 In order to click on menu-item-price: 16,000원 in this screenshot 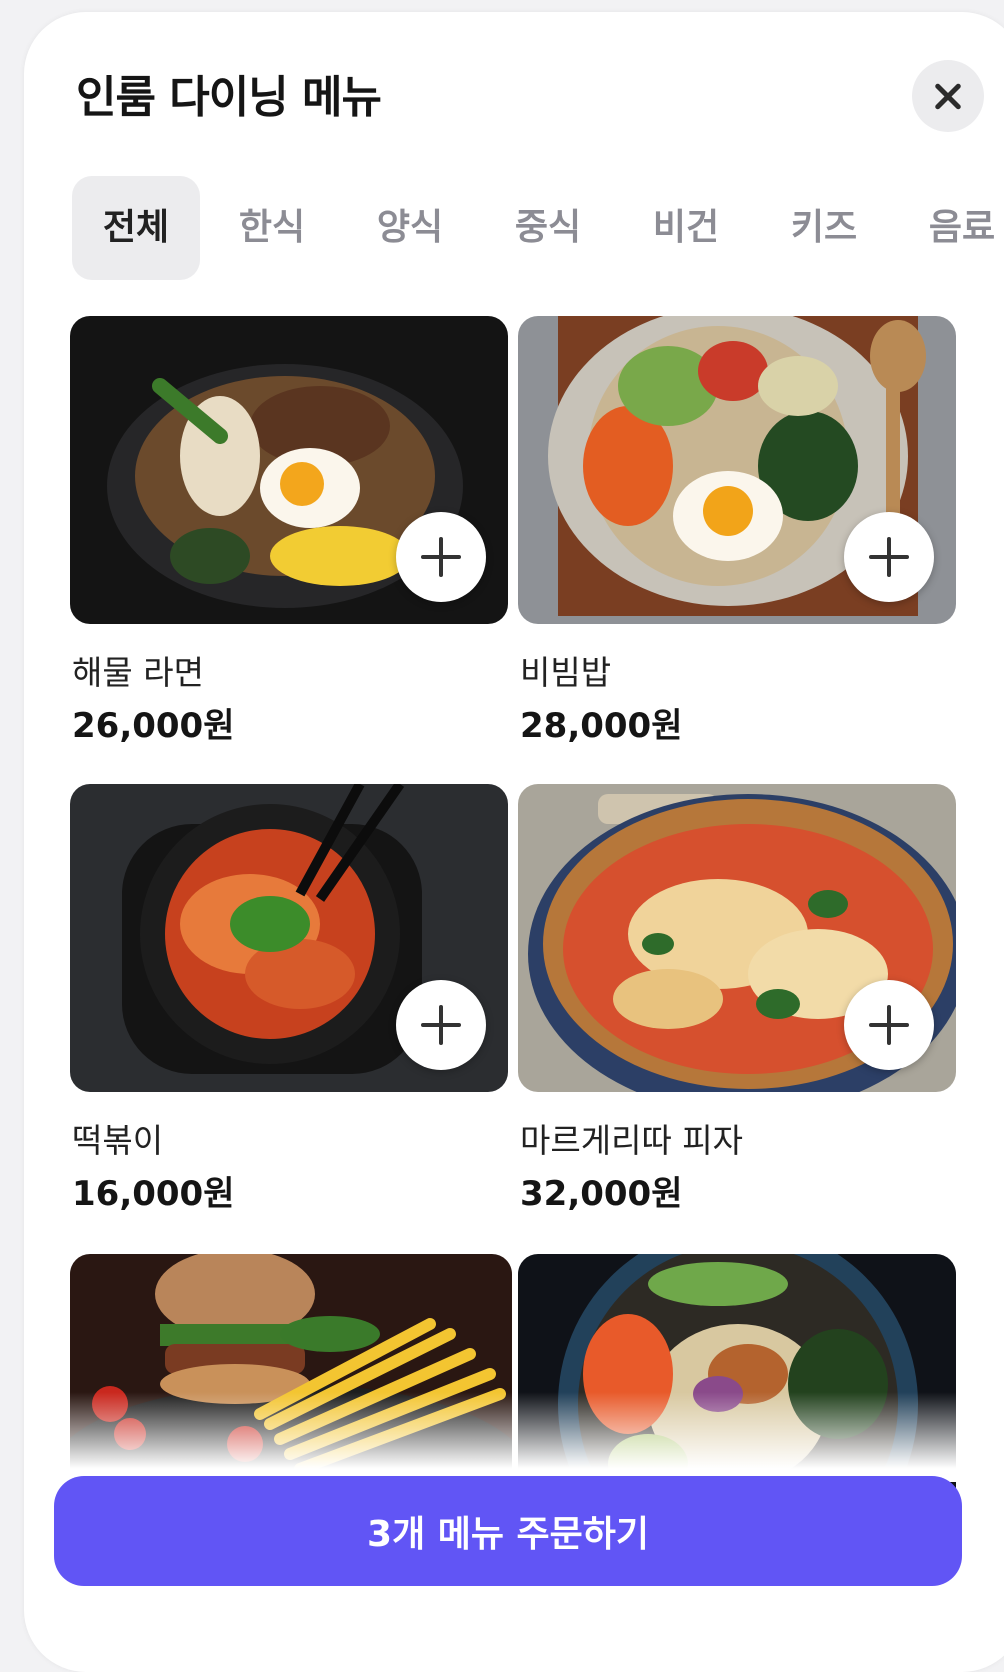, I will do `click(153, 1194)`.